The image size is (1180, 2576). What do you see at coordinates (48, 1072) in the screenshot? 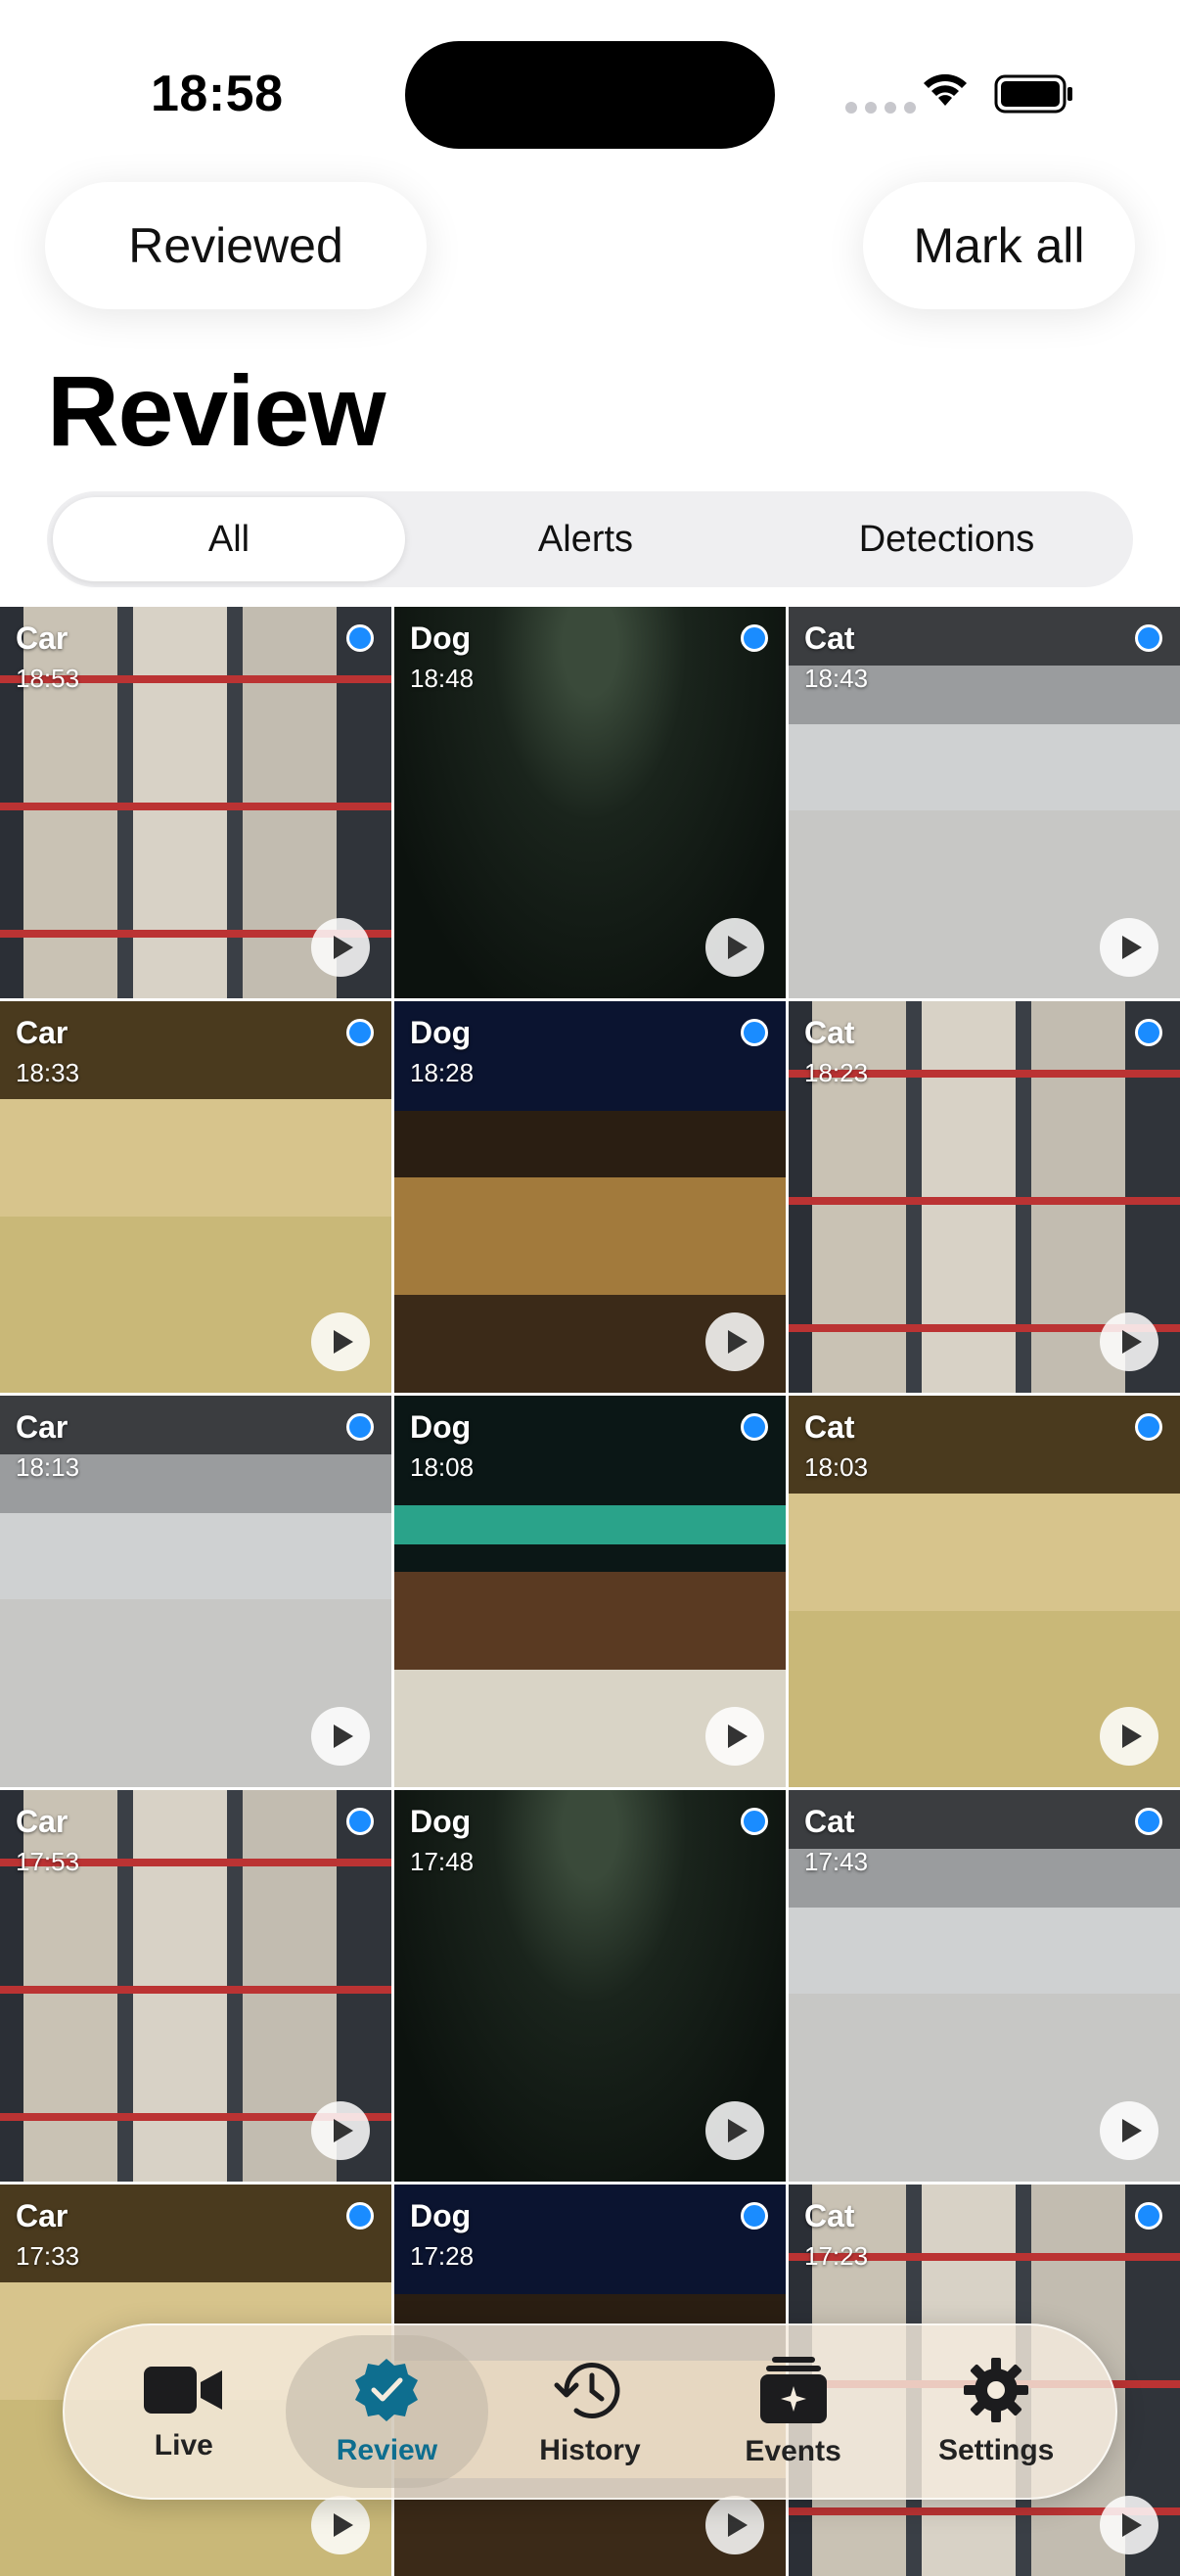
I see `item-time: 18:33` at bounding box center [48, 1072].